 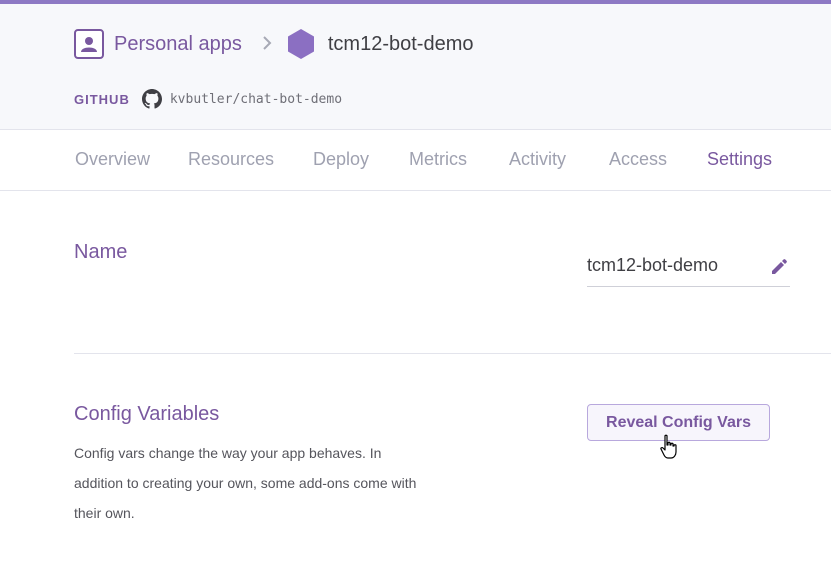 What do you see at coordinates (151, 99) in the screenshot?
I see `github-icon` at bounding box center [151, 99].